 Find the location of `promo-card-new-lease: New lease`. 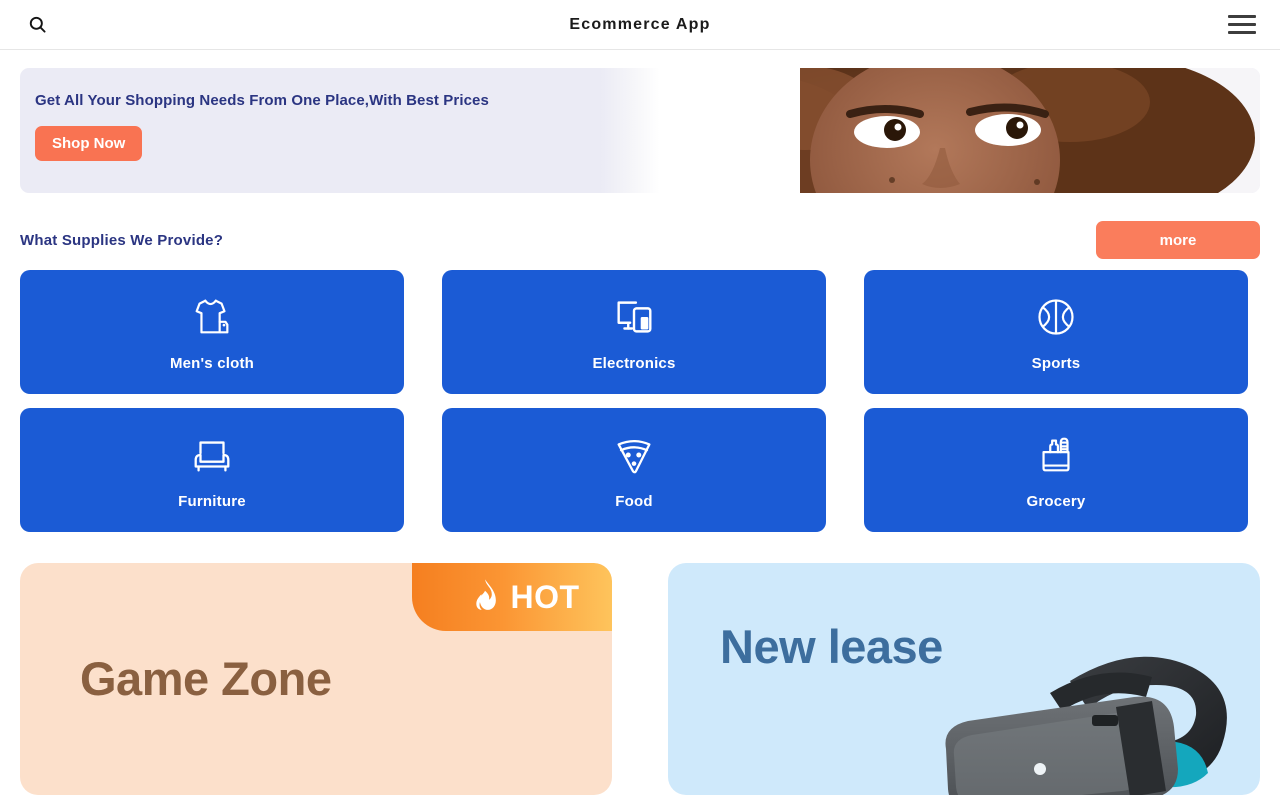

promo-card-new-lease: New lease is located at coordinates (964, 679).